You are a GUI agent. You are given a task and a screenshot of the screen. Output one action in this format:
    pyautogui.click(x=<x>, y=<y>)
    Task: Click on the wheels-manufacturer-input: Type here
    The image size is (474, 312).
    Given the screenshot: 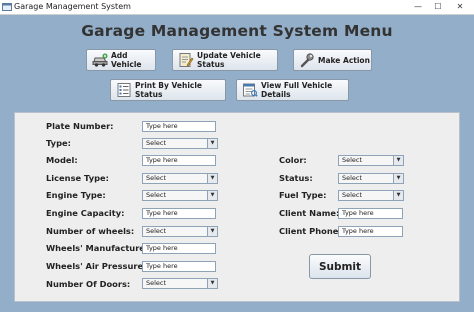 What is the action you would take?
    pyautogui.click(x=179, y=248)
    